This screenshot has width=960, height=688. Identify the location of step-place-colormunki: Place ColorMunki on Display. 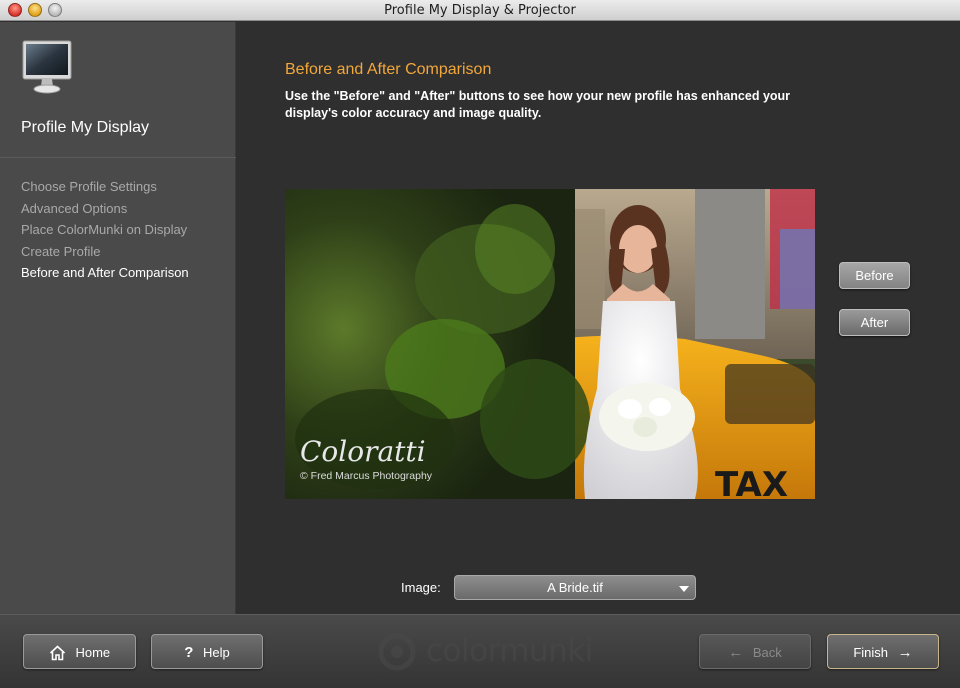
(105, 233).